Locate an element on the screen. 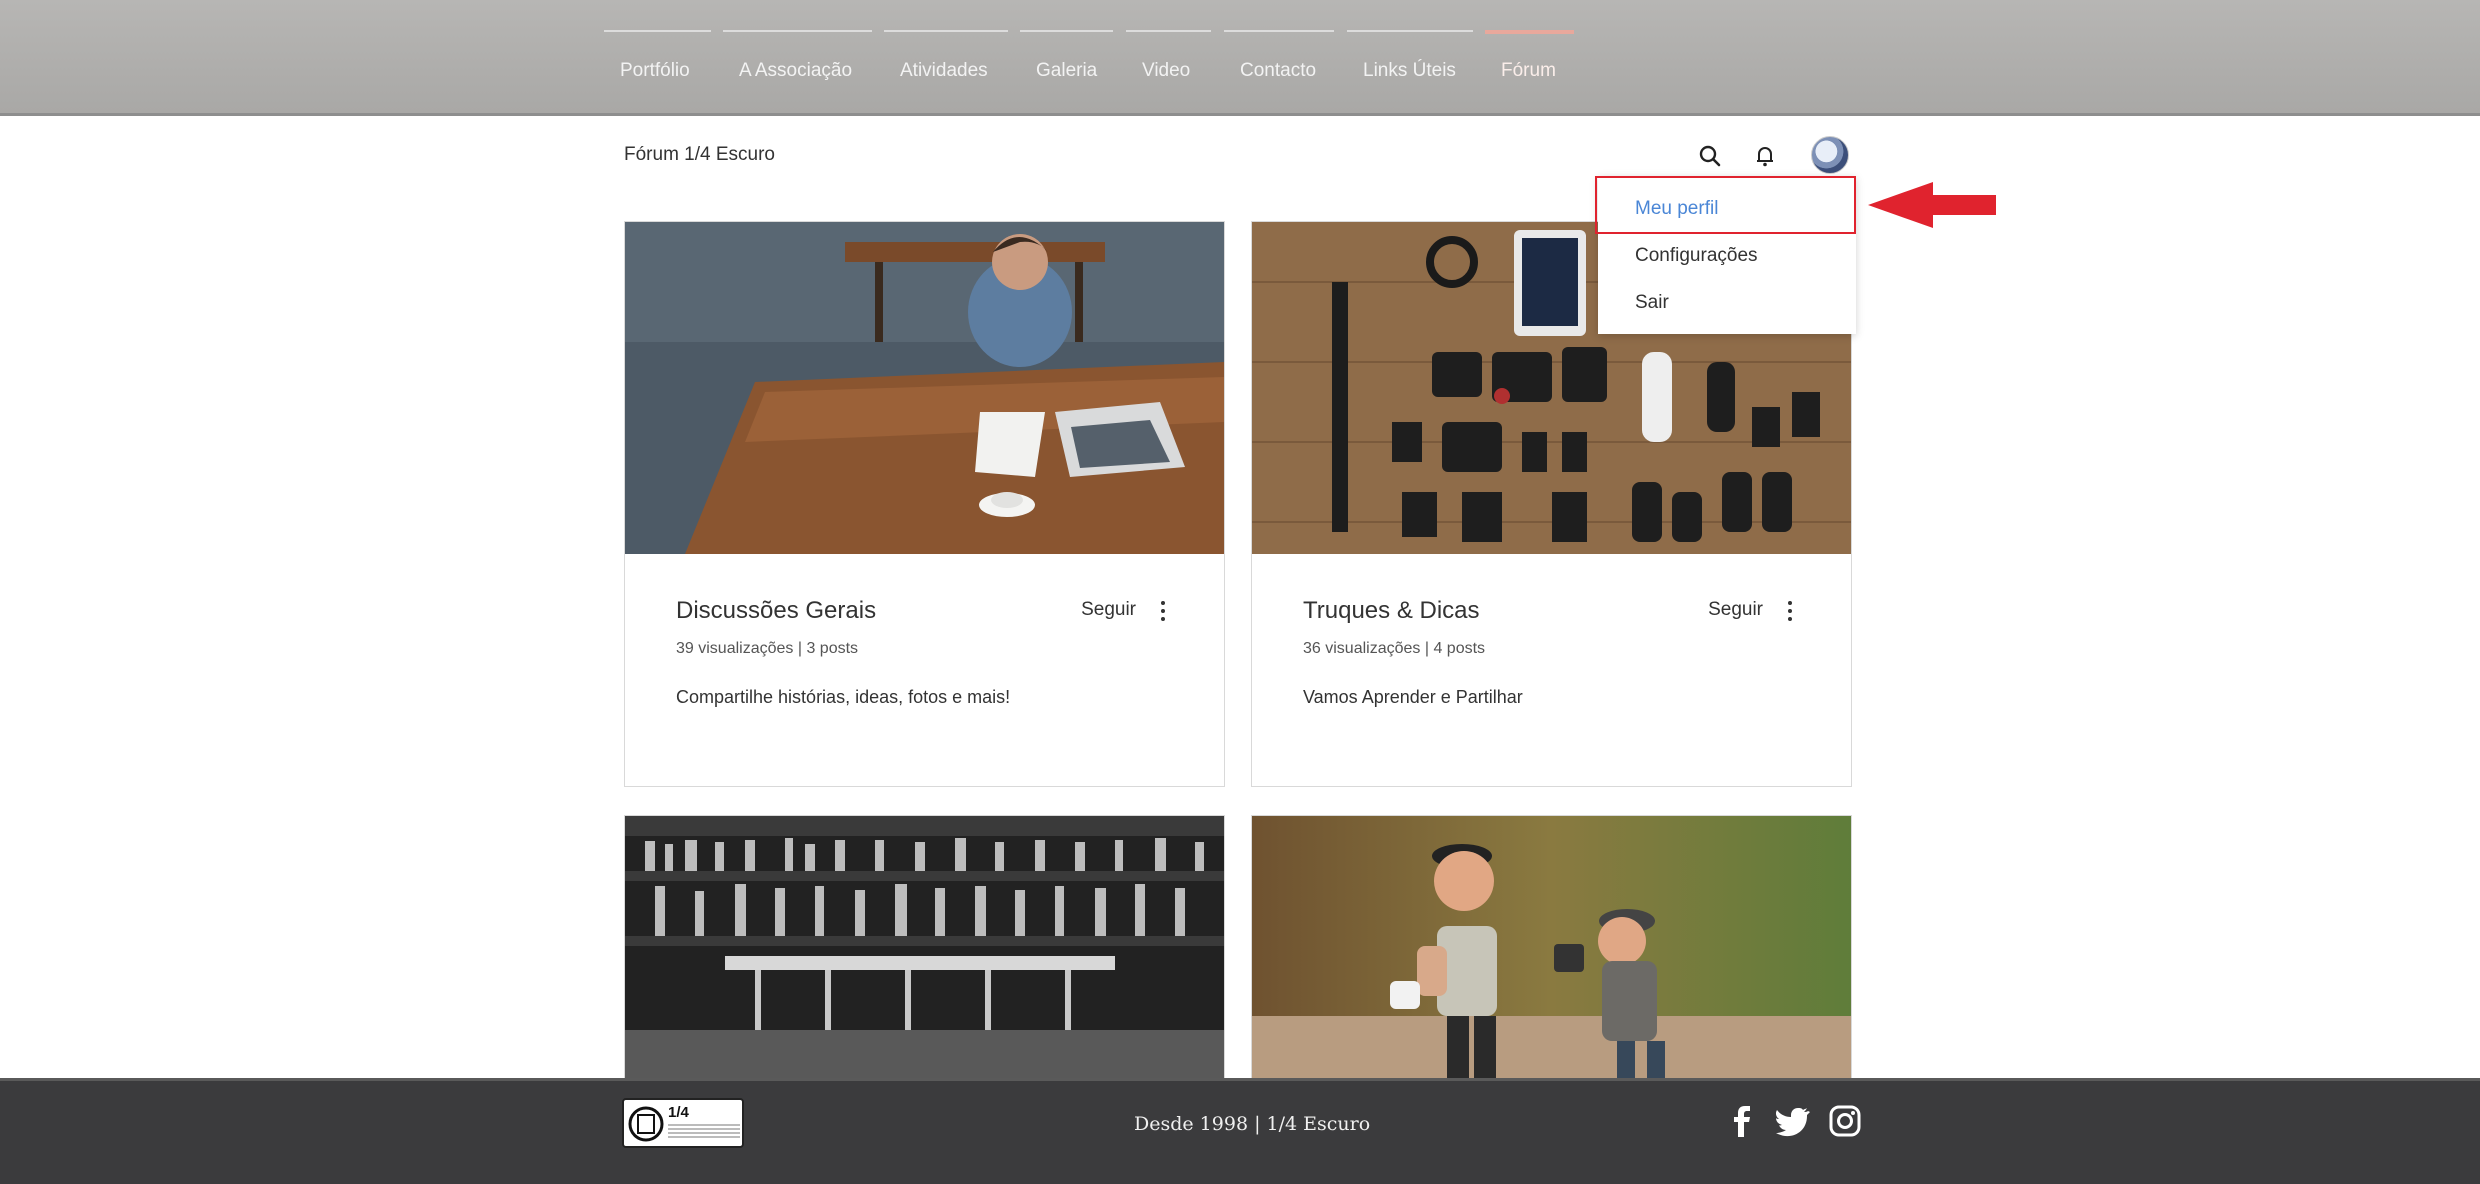 The width and height of the screenshot is (2480, 1184). nav-item-associacao: A Associação is located at coordinates (797, 65).